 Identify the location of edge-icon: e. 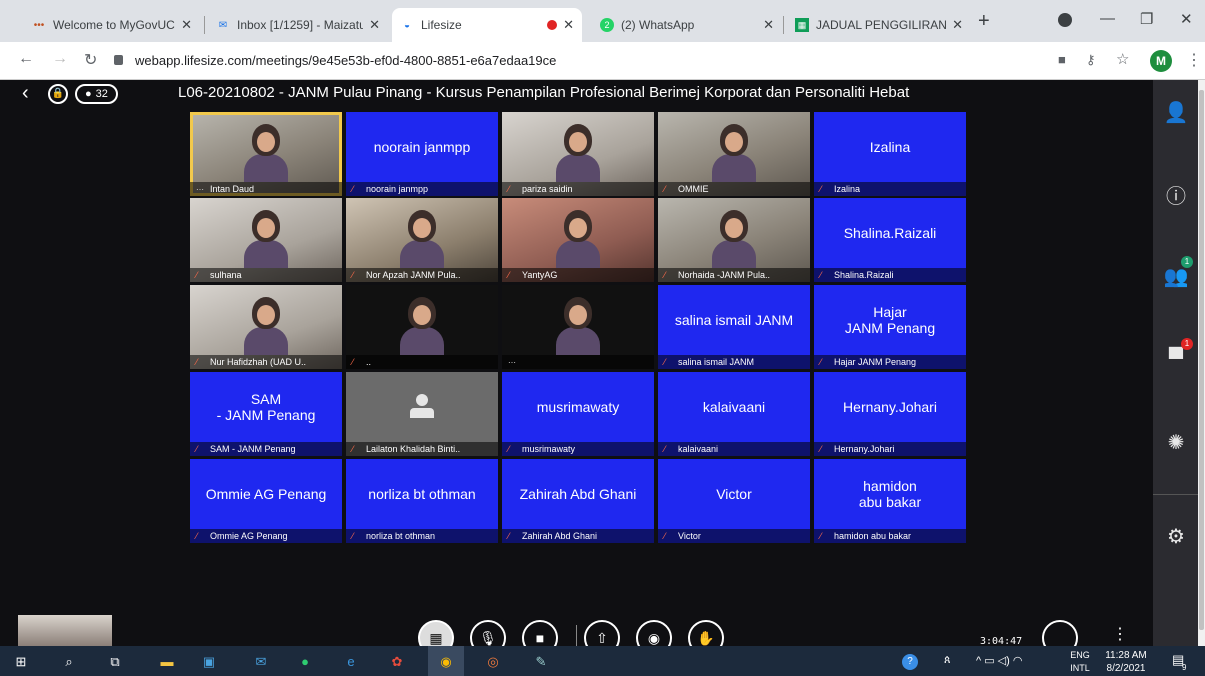
(351, 662).